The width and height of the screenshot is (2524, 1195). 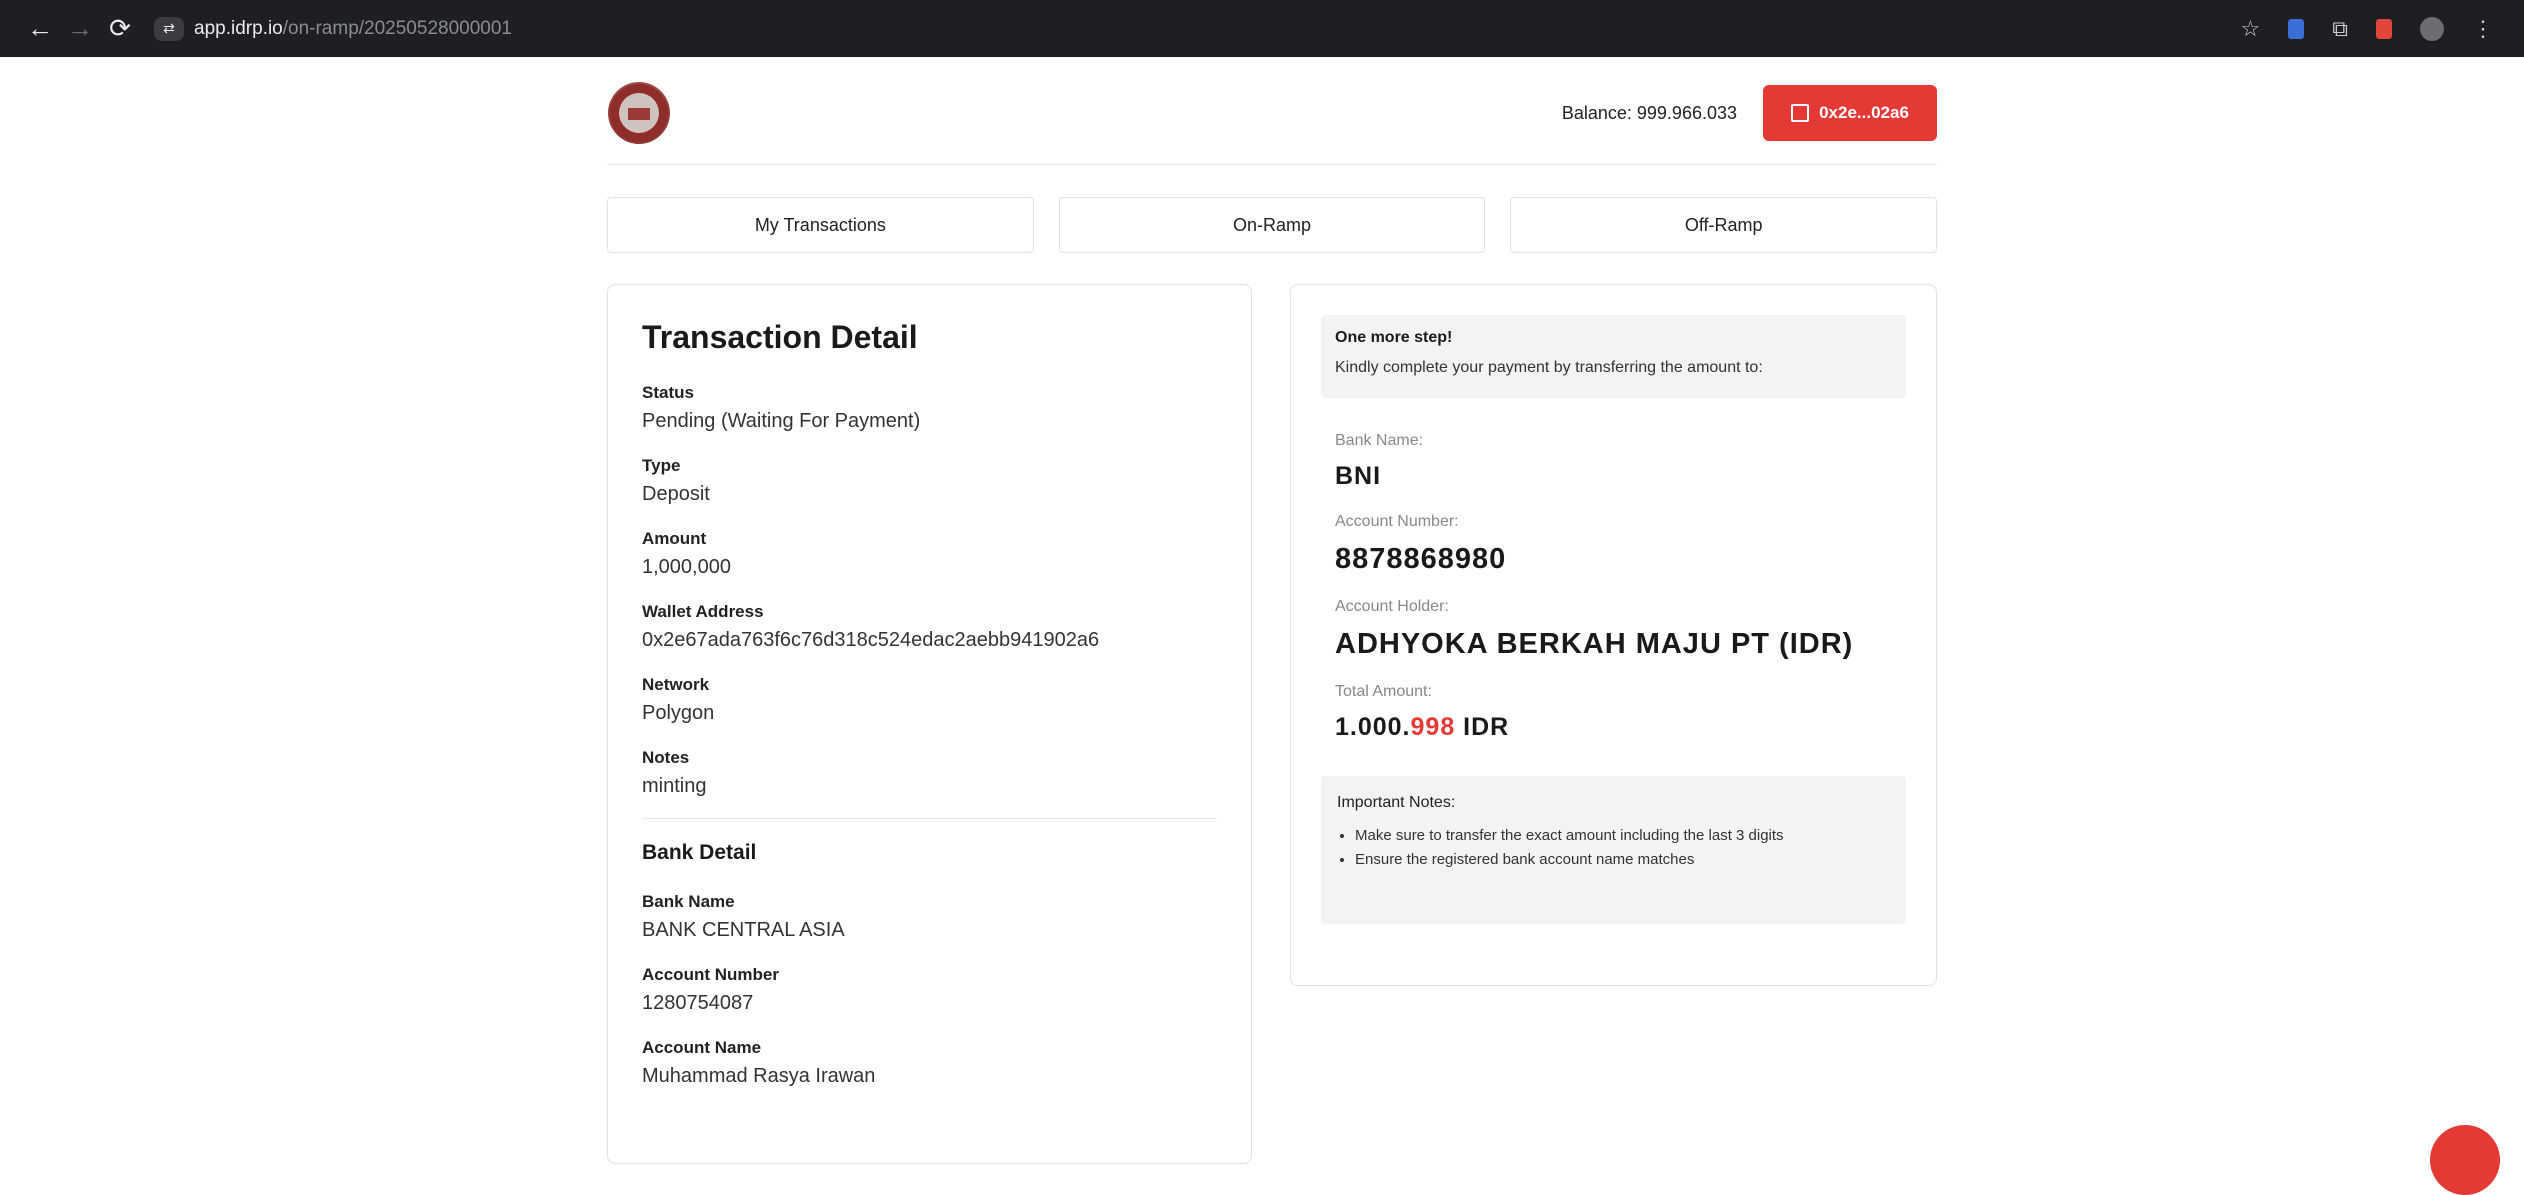 I want to click on type-value: Deposit, so click(x=676, y=494).